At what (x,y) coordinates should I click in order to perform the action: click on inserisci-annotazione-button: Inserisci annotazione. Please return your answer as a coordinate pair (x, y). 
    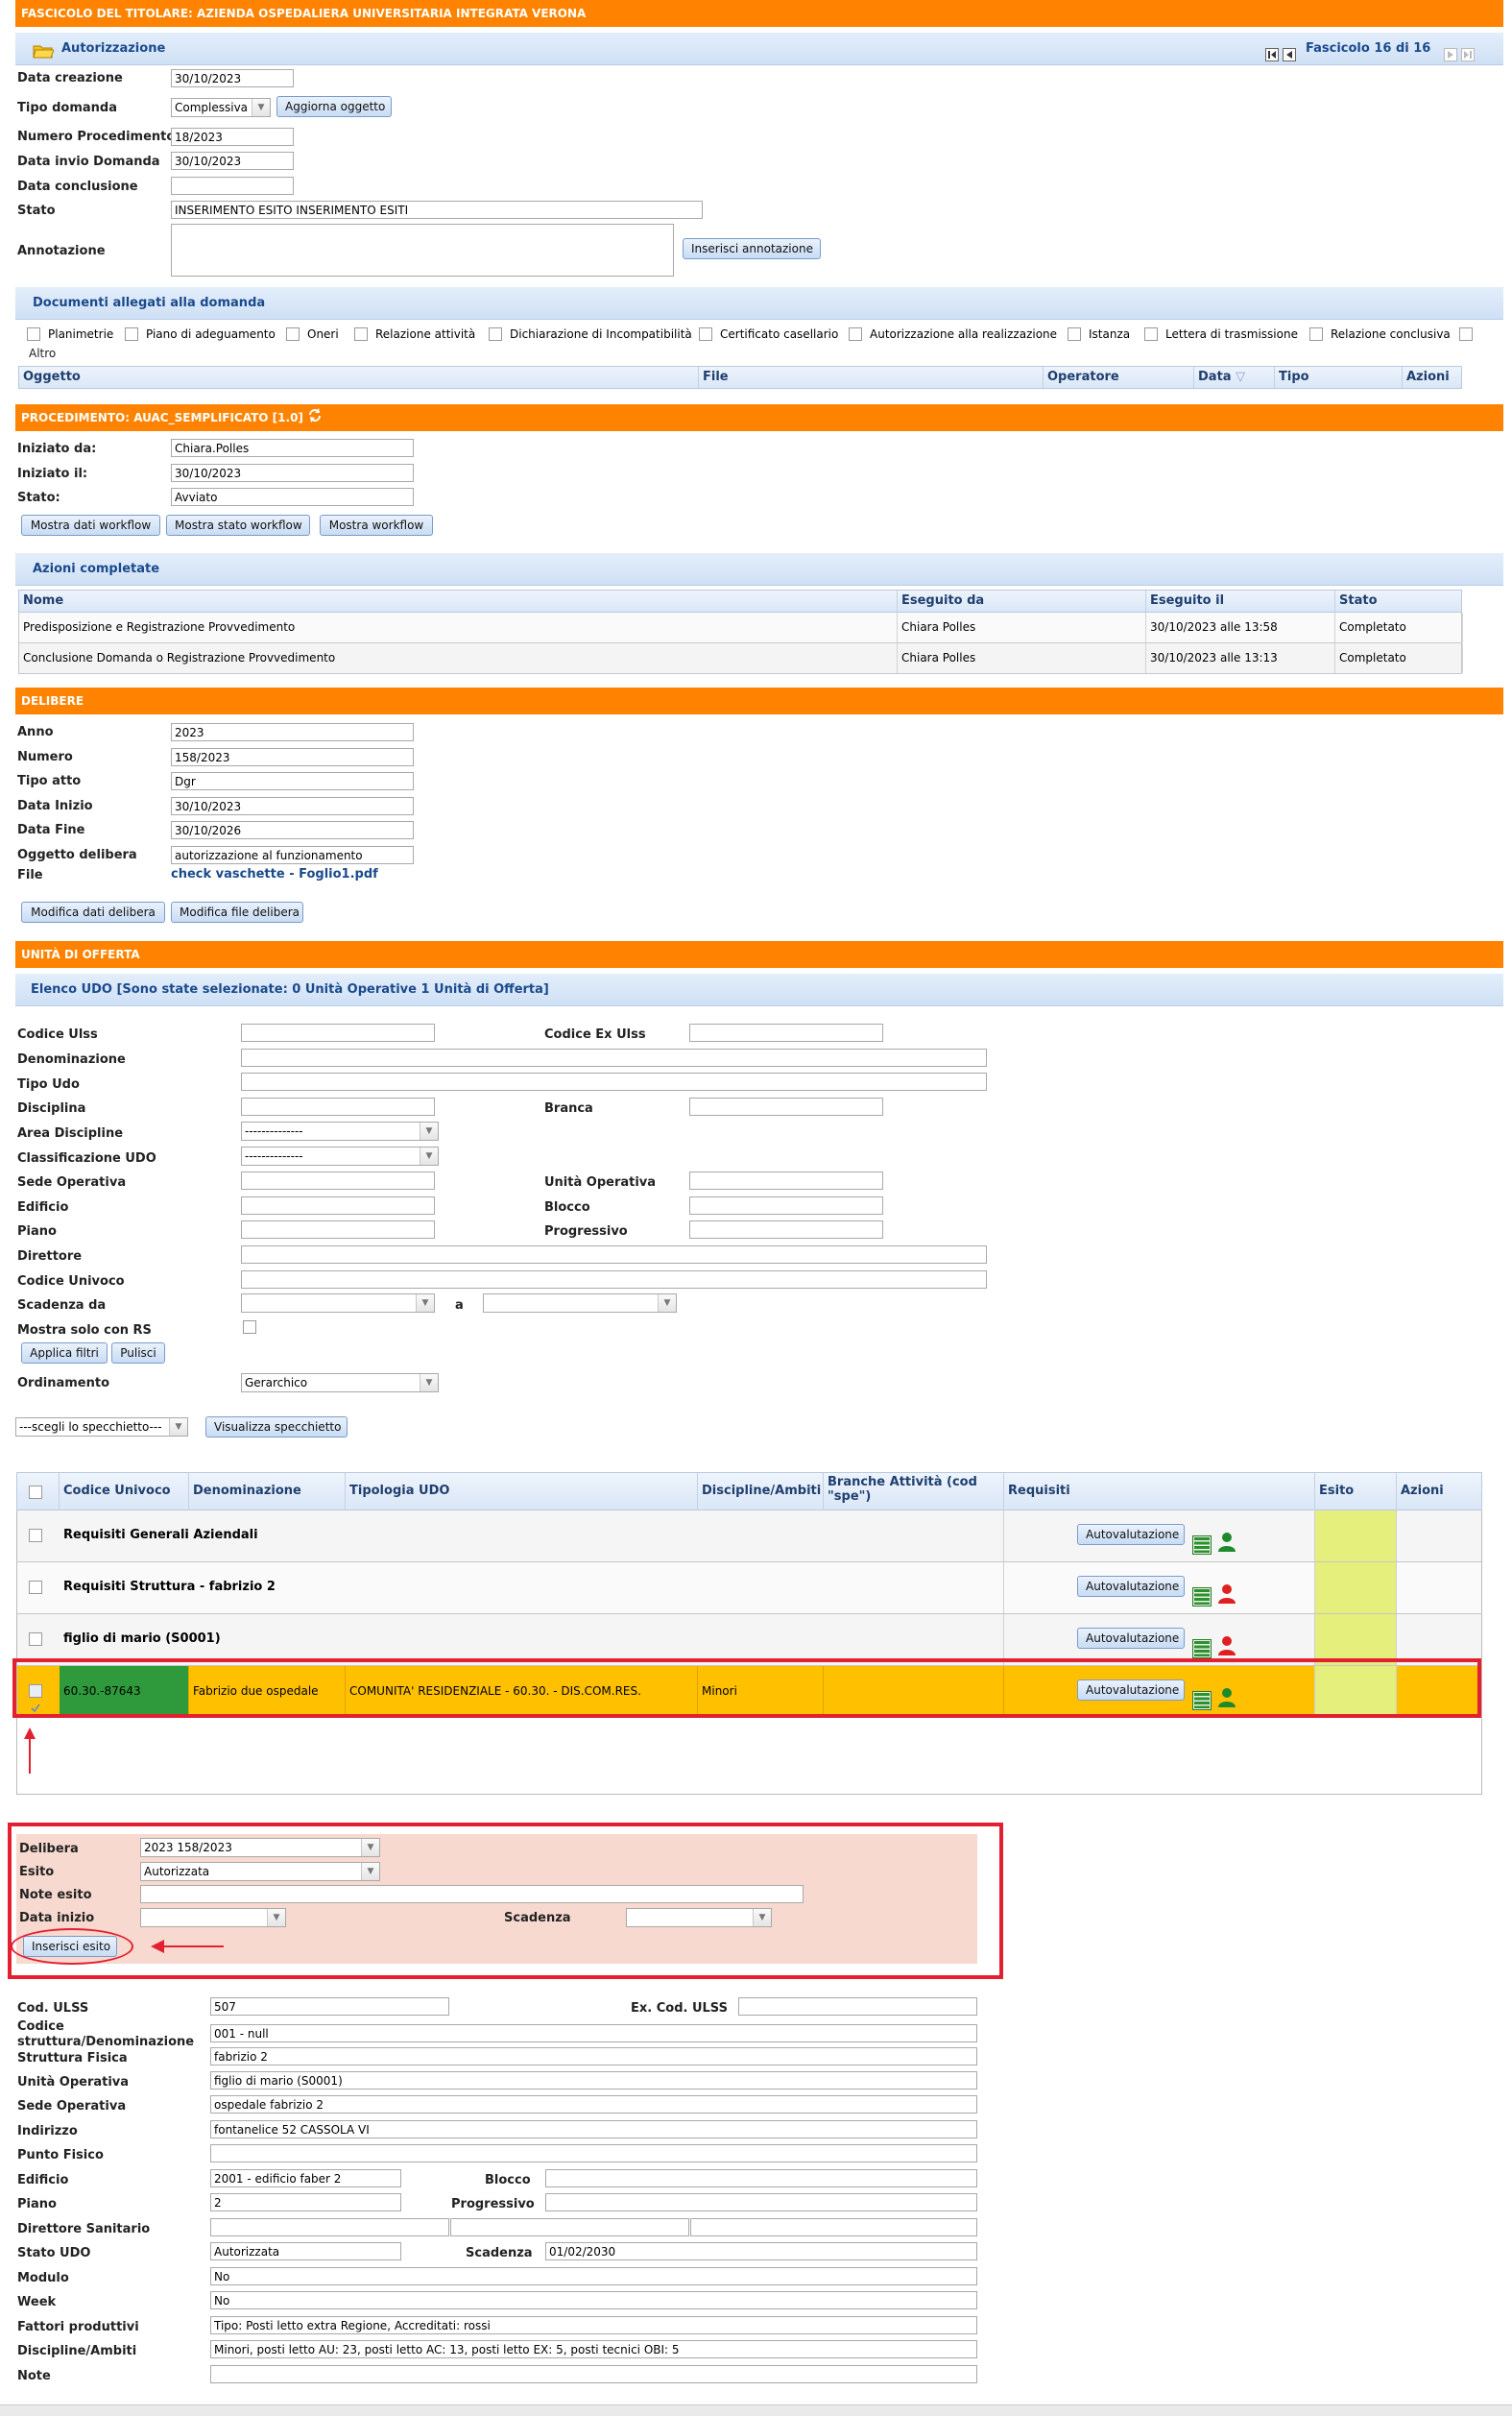
    Looking at the image, I should click on (752, 248).